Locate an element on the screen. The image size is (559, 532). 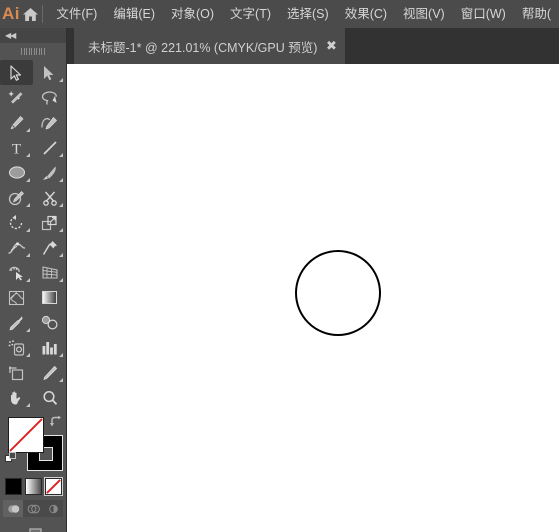
menu-edit: 编辑(E) is located at coordinates (134, 14).